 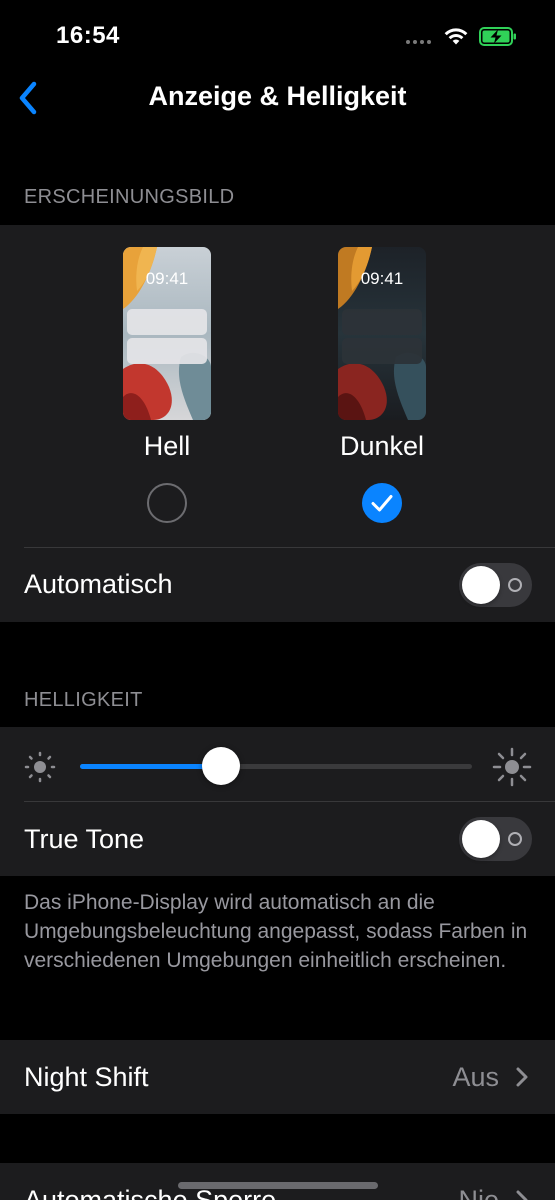 I want to click on light-preview-time: 09:41, so click(x=167, y=278).